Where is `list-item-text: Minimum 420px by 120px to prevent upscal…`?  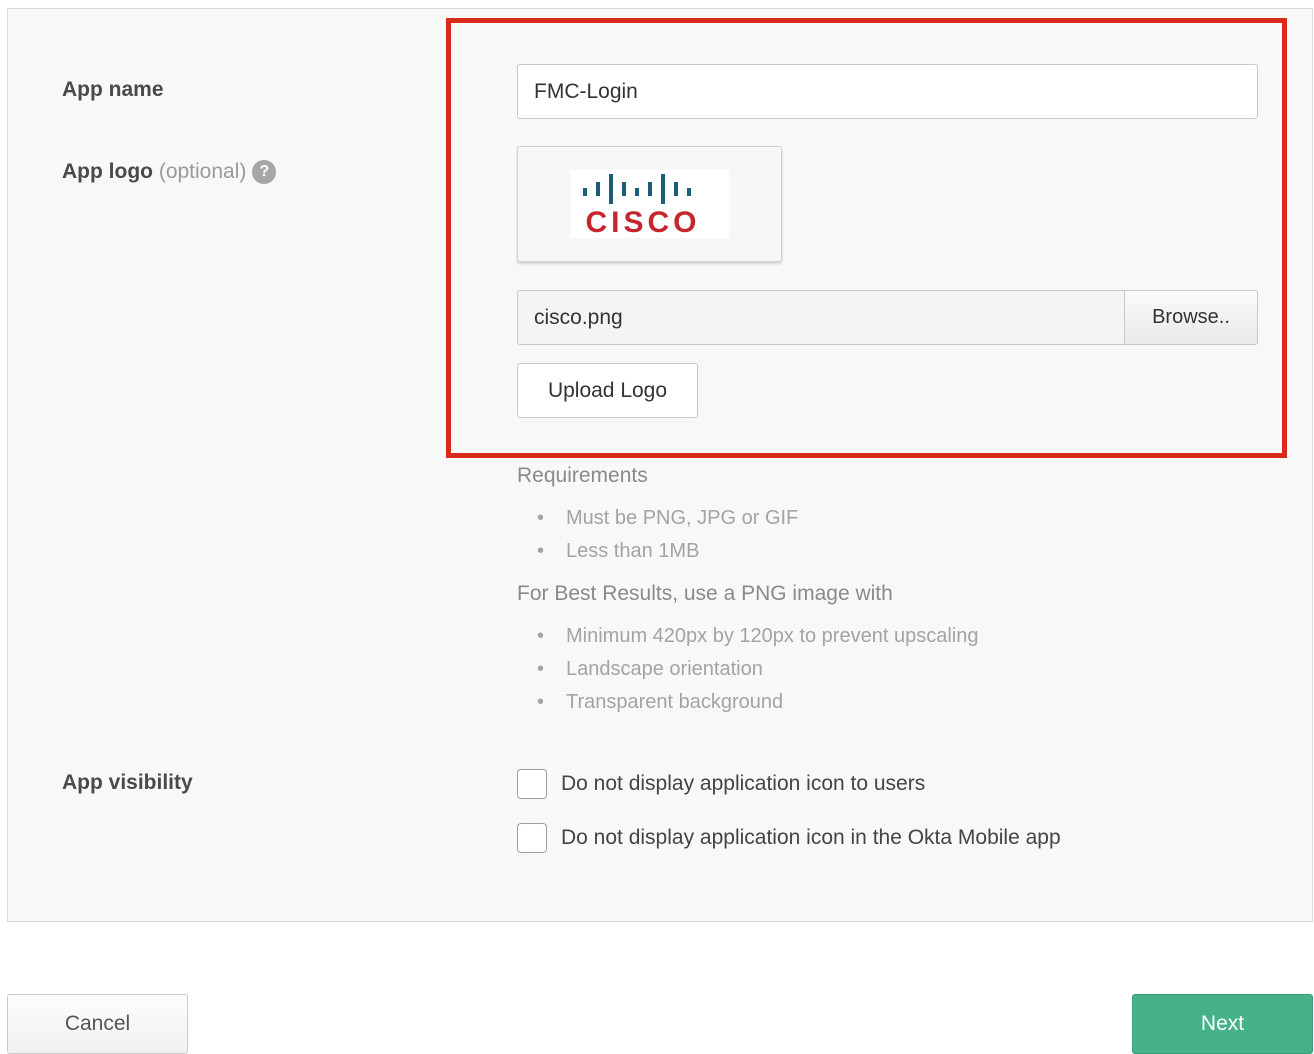 list-item-text: Minimum 420px by 120px to prevent upscal… is located at coordinates (772, 636).